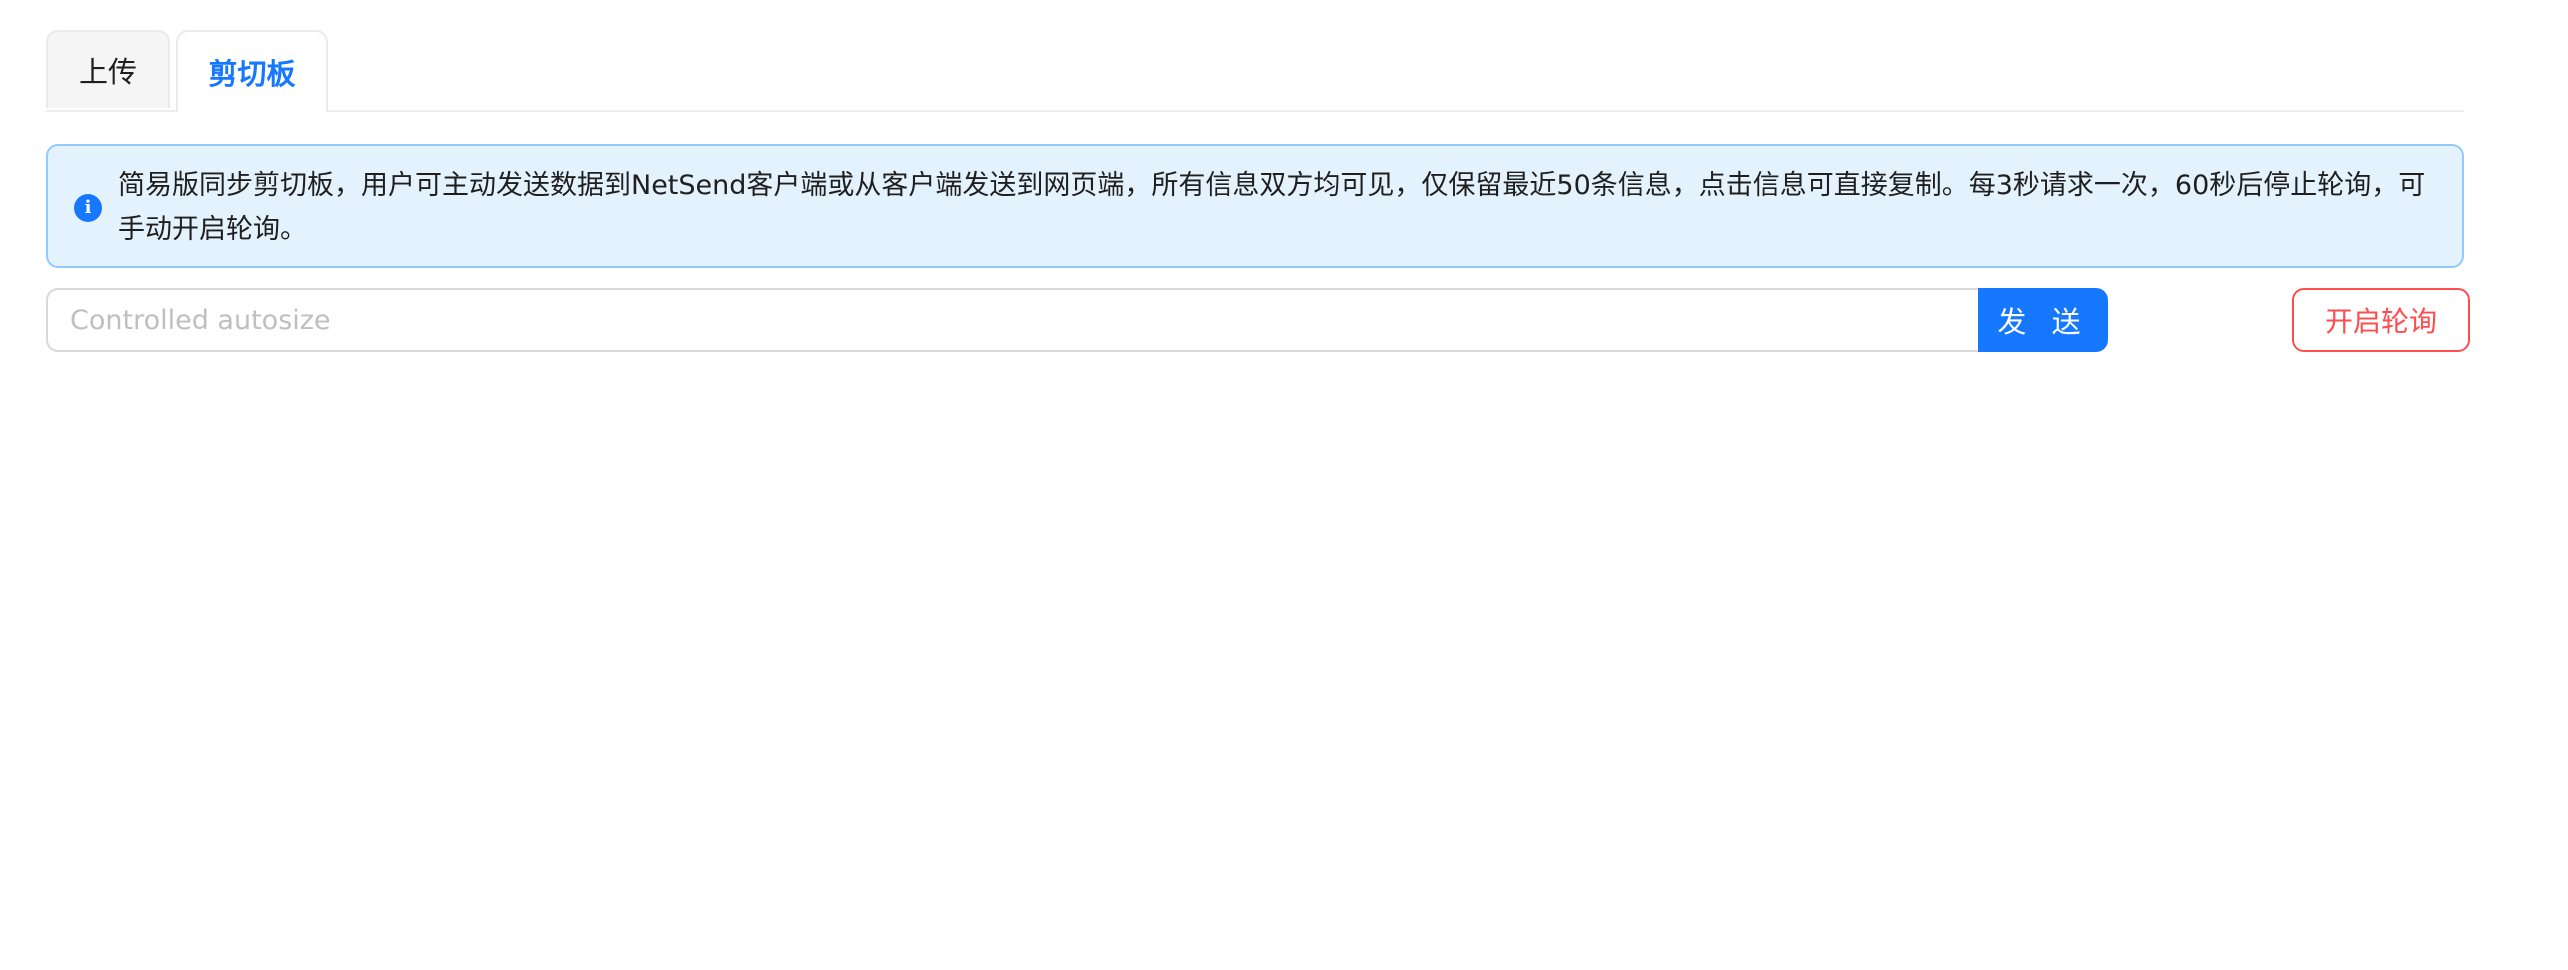 This screenshot has width=2568, height=970. I want to click on tab-clipboard-label: 剪切板, so click(252, 74).